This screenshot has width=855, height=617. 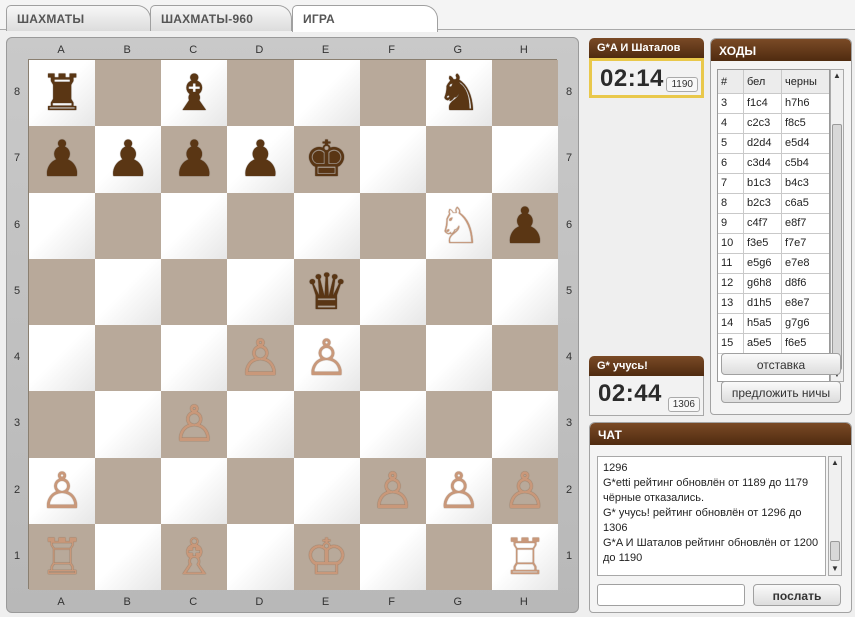 I want to click on square-d2, so click(x=260, y=490).